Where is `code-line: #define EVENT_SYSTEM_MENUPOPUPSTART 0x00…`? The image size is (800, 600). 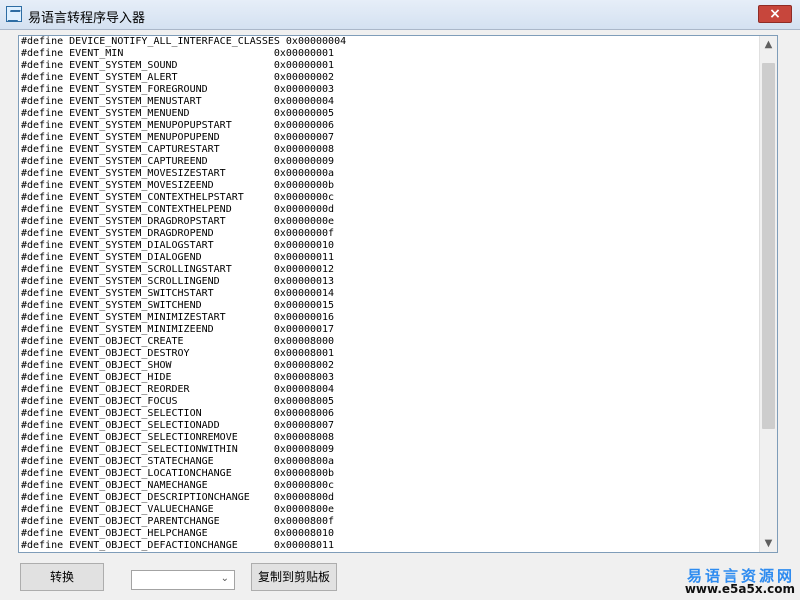 code-line: #define EVENT_SYSTEM_MENUPOPUPSTART 0x00… is located at coordinates (388, 126).